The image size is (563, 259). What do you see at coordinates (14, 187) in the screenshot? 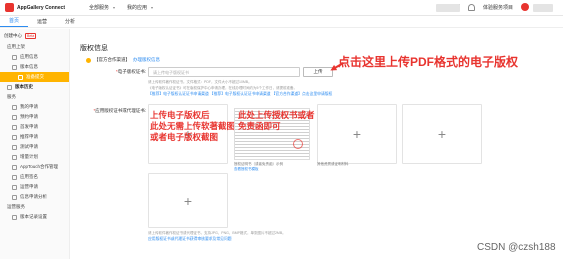
I see `operations-icon` at bounding box center [14, 187].